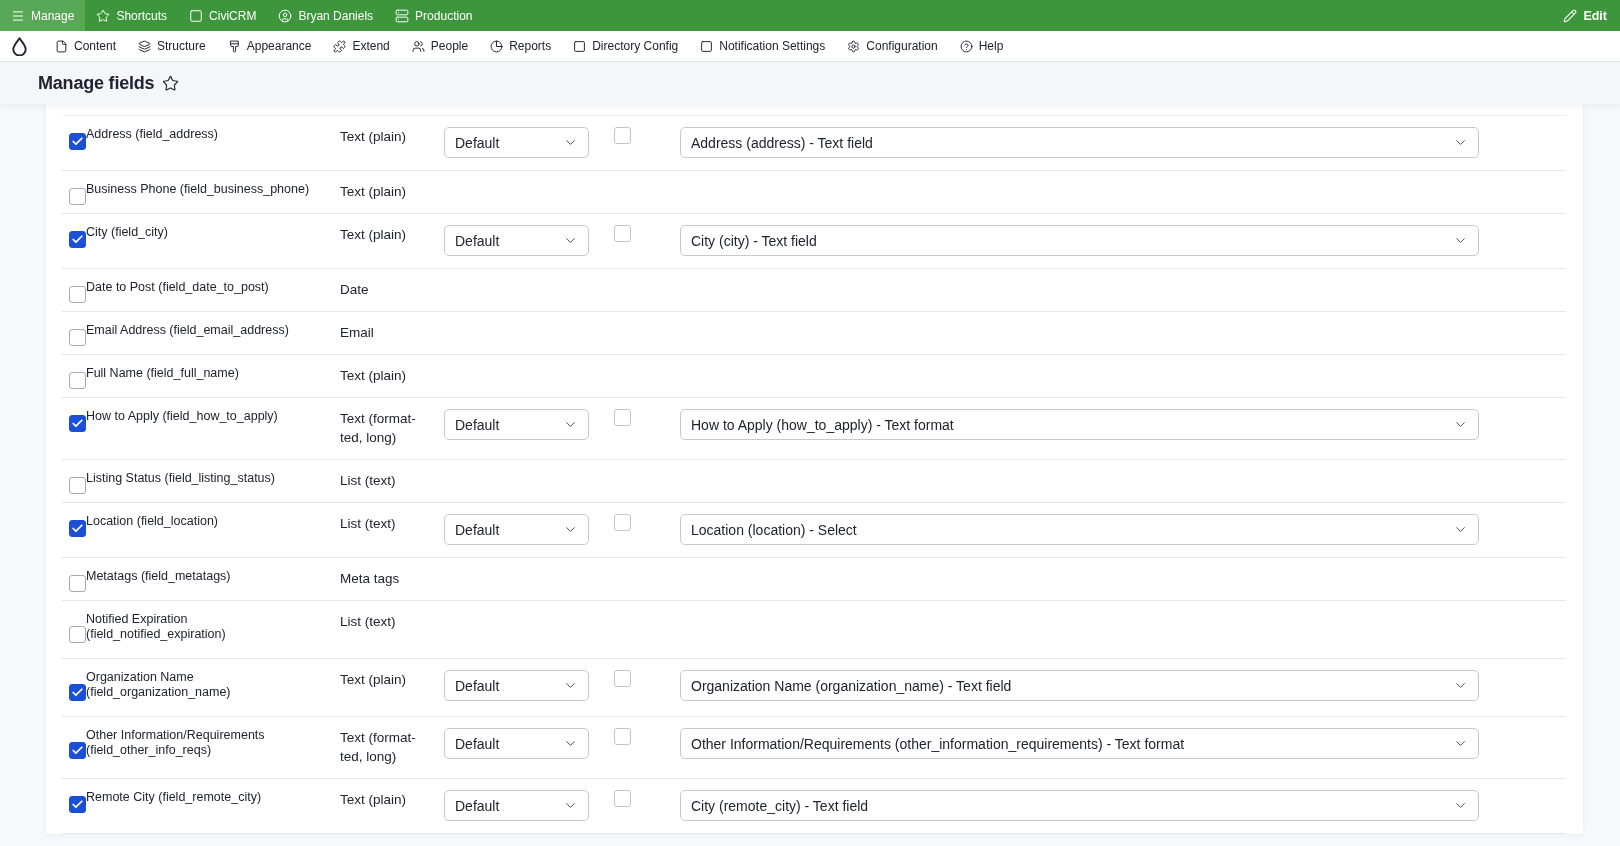  Describe the element at coordinates (1079, 529) in the screenshot. I see `select-dropdown: Location (location) - Select` at that location.